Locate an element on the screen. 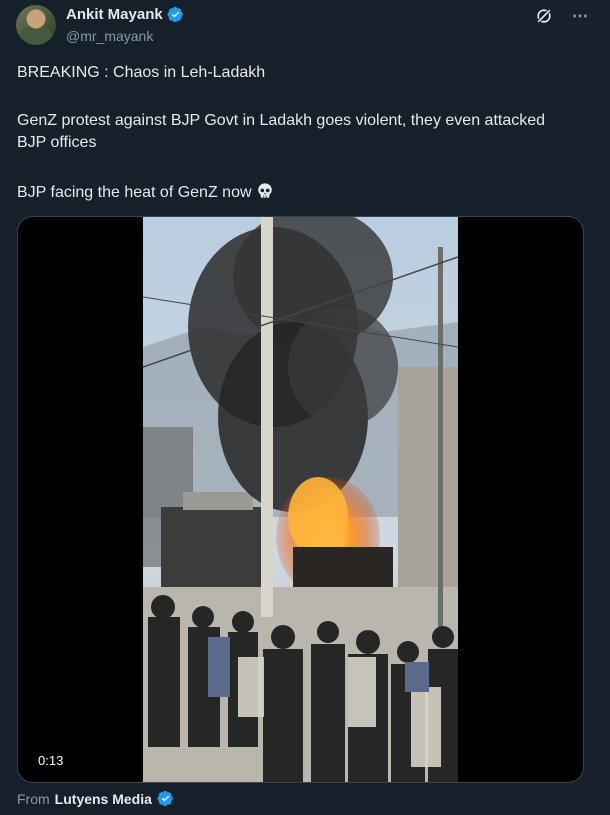 This screenshot has width=610, height=815. author-name-row: Ankit Mayank is located at coordinates (125, 14).